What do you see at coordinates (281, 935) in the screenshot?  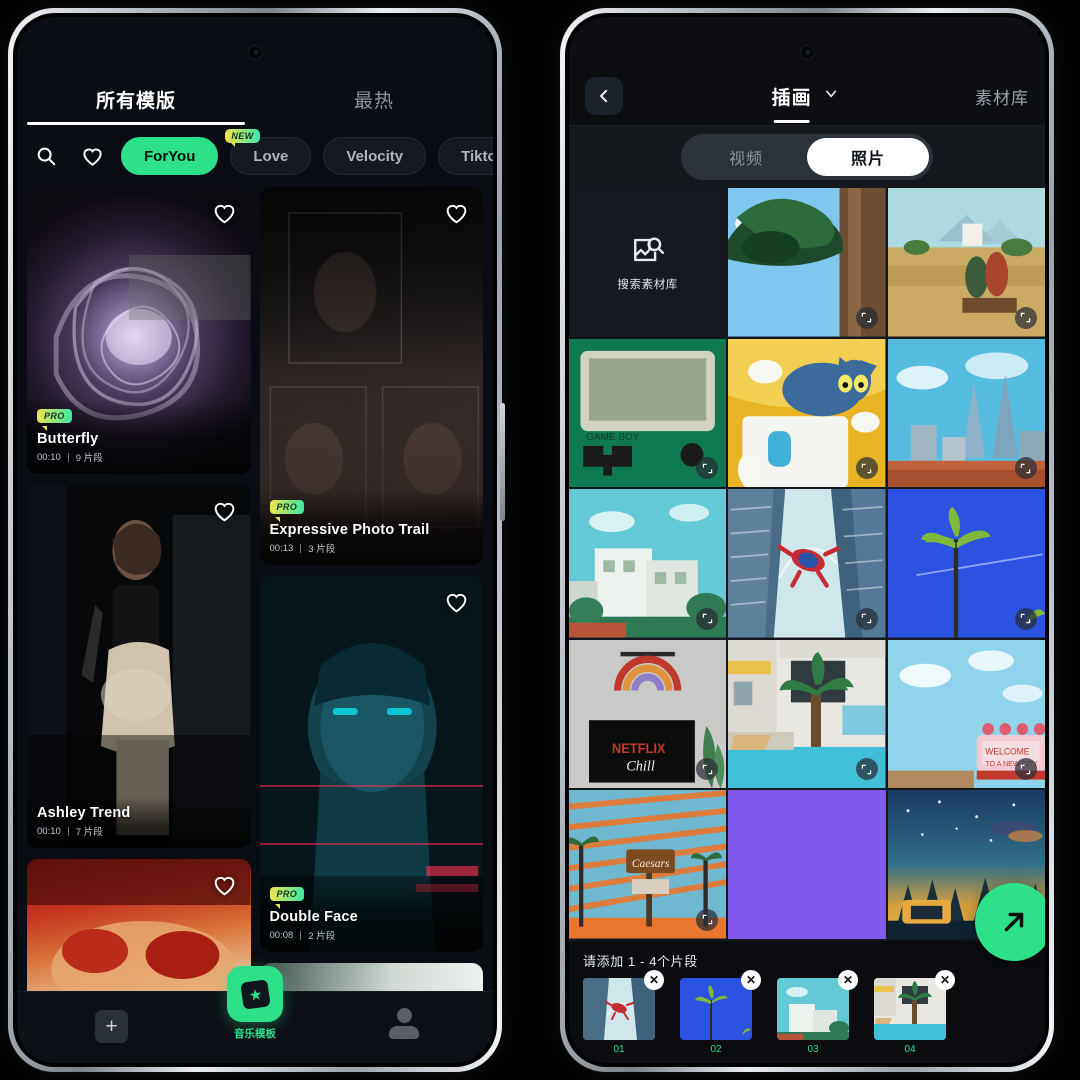 I see `template-duration: 00:08` at bounding box center [281, 935].